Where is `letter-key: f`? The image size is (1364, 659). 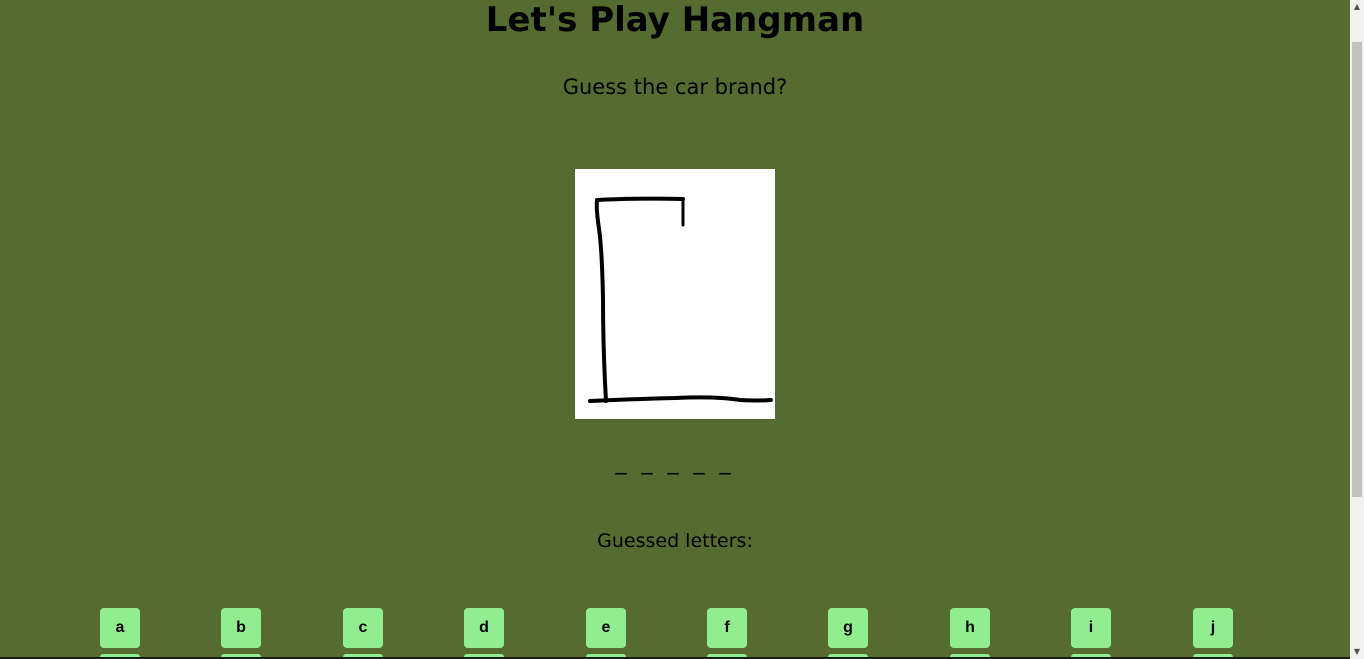 letter-key: f is located at coordinates (727, 628).